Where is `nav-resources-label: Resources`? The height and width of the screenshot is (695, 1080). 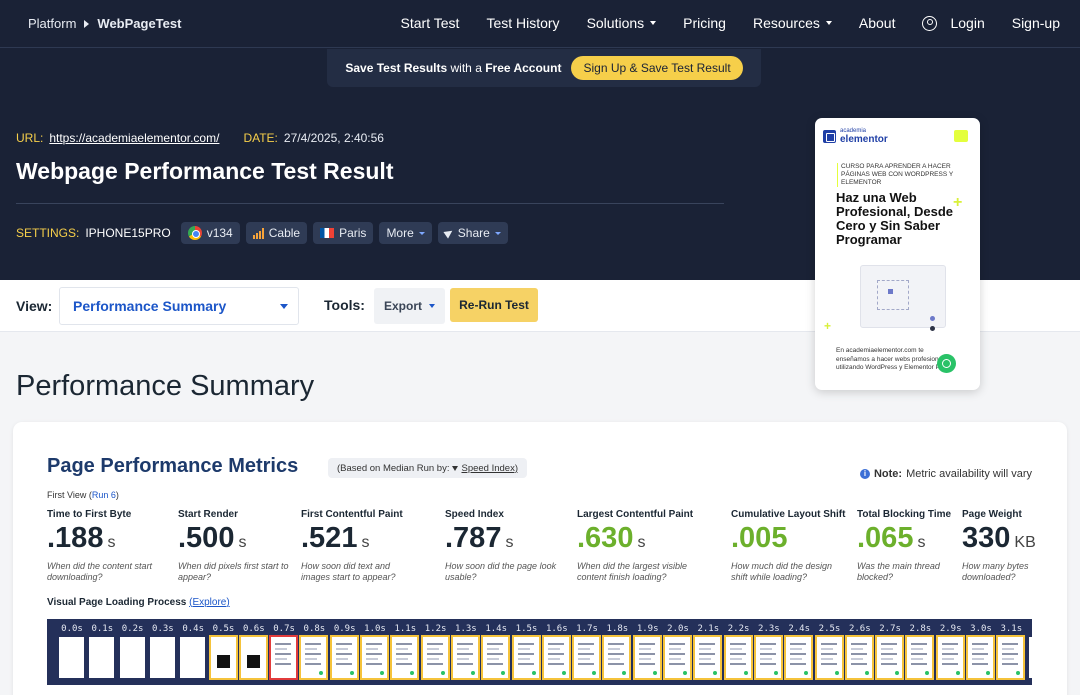 nav-resources-label: Resources is located at coordinates (786, 23).